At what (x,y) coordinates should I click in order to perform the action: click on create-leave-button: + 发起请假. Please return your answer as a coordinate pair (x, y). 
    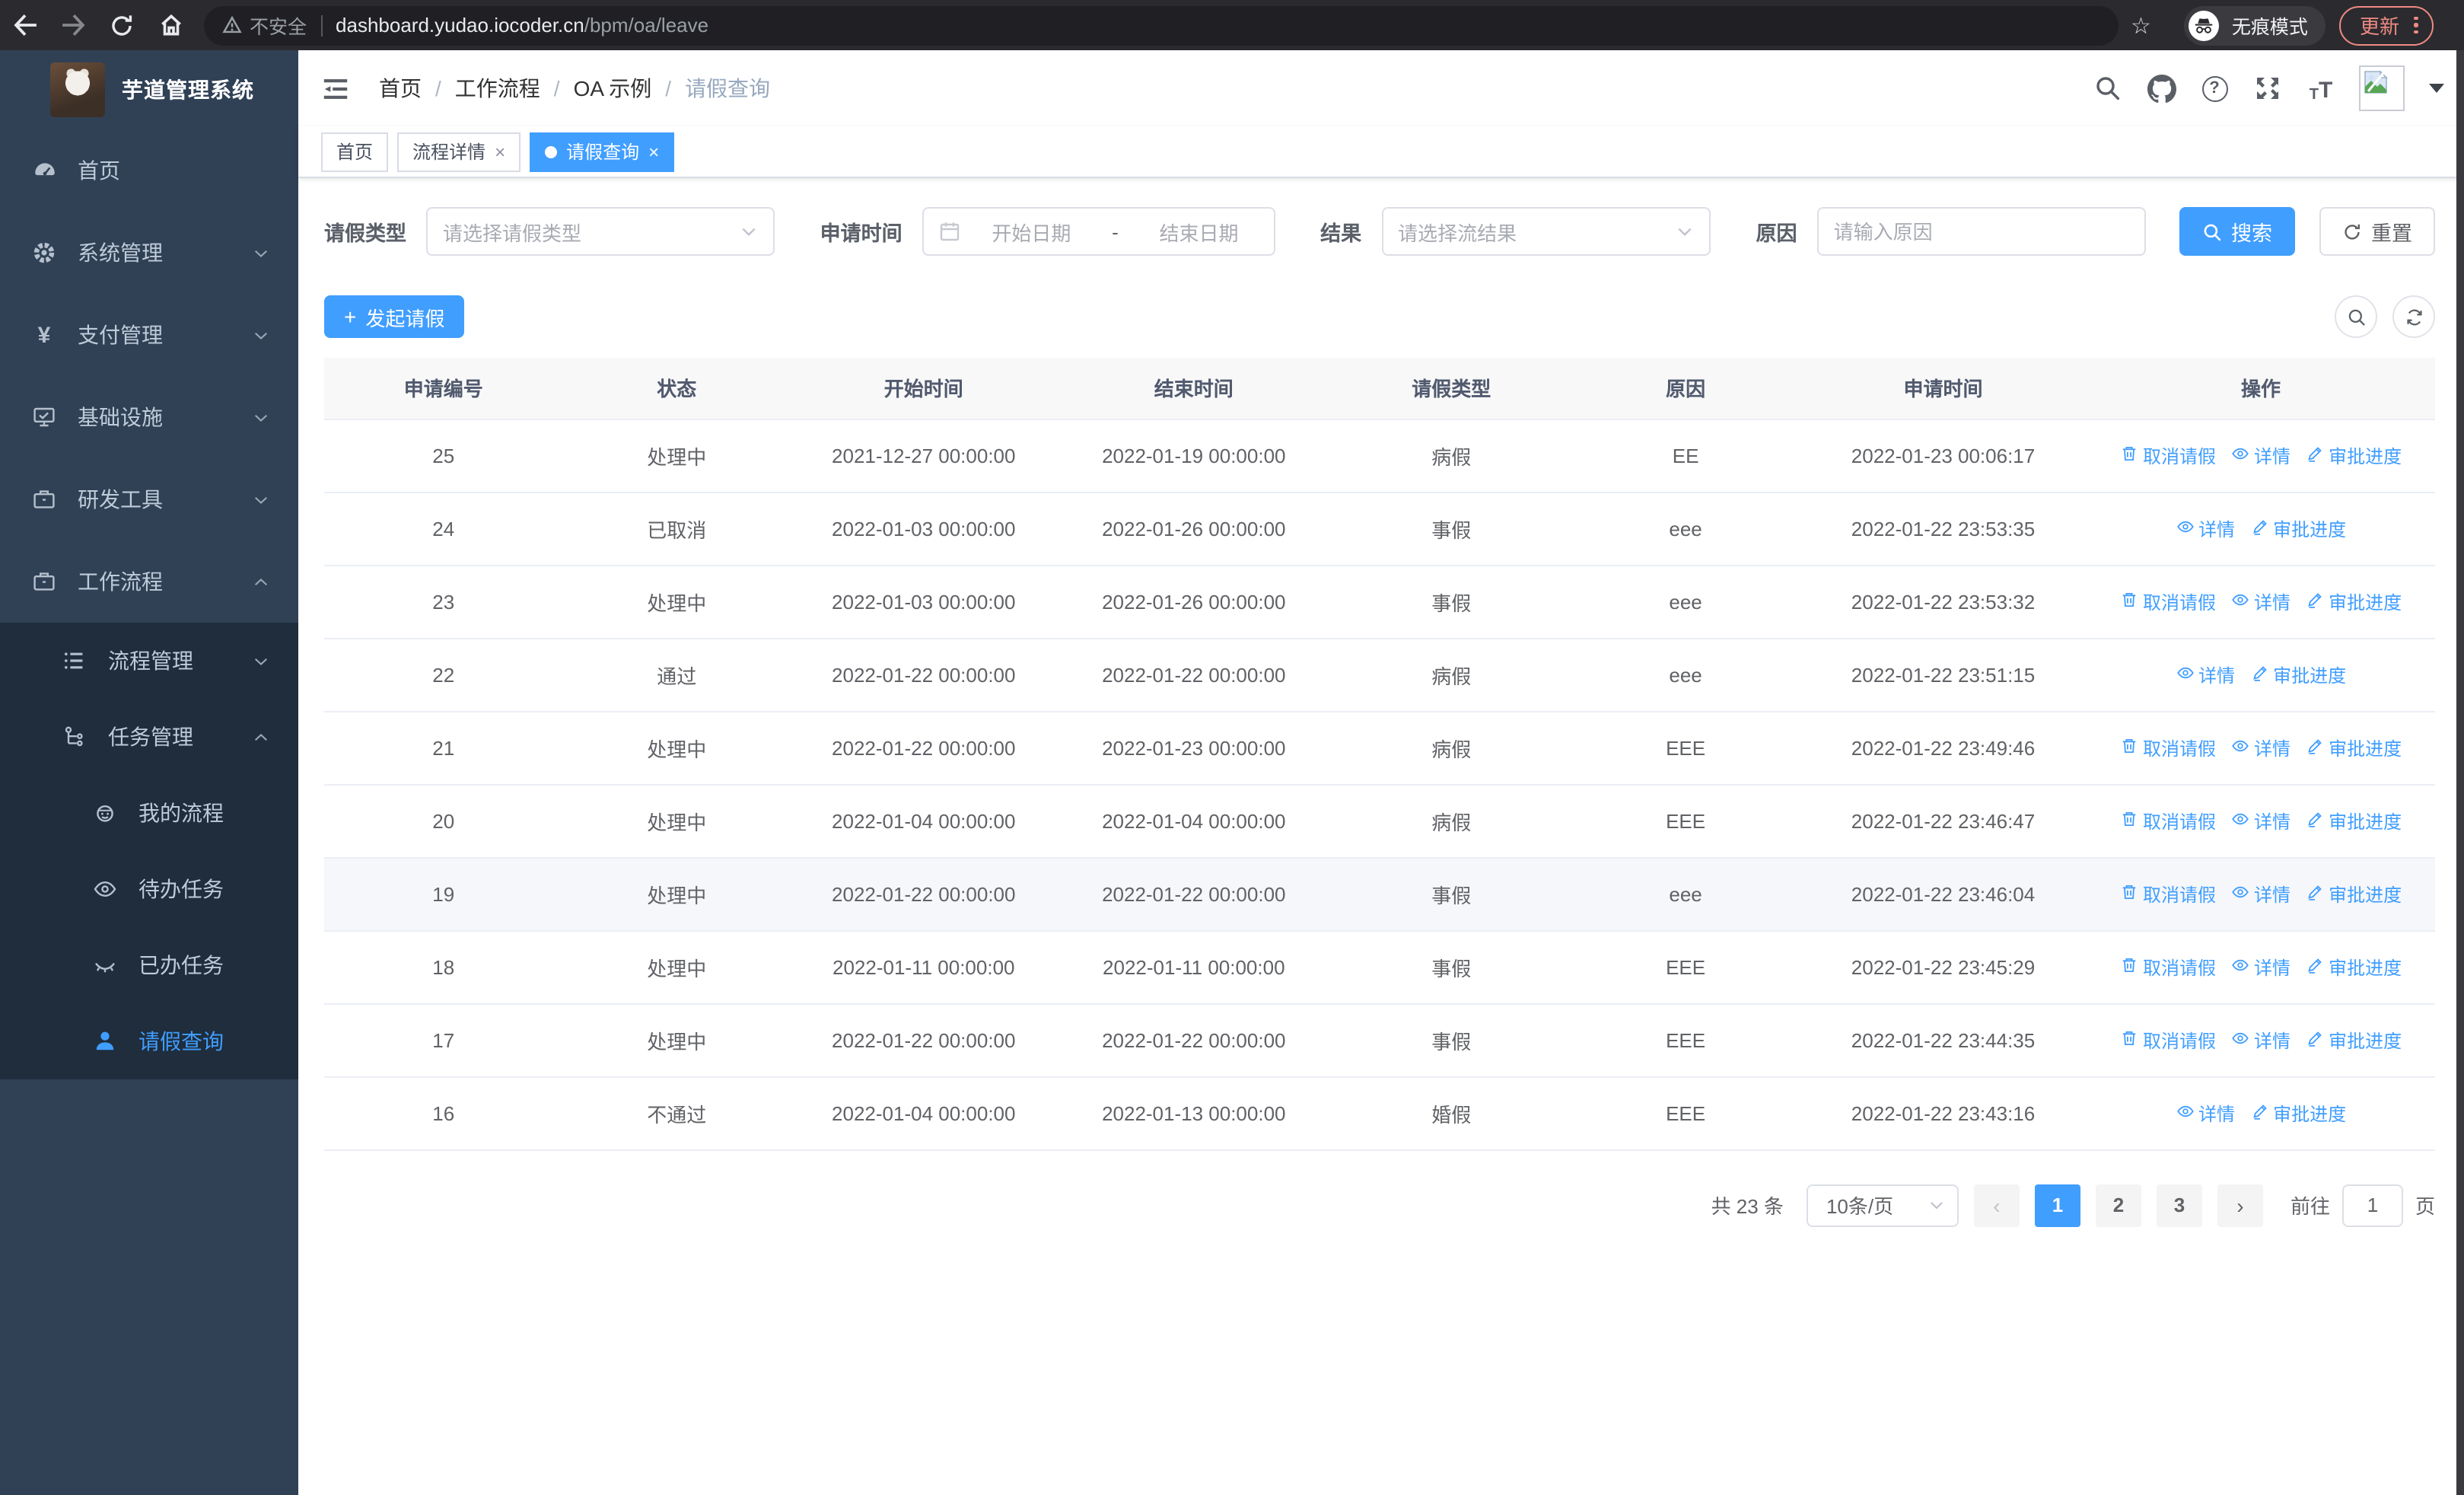
    Looking at the image, I should click on (394, 317).